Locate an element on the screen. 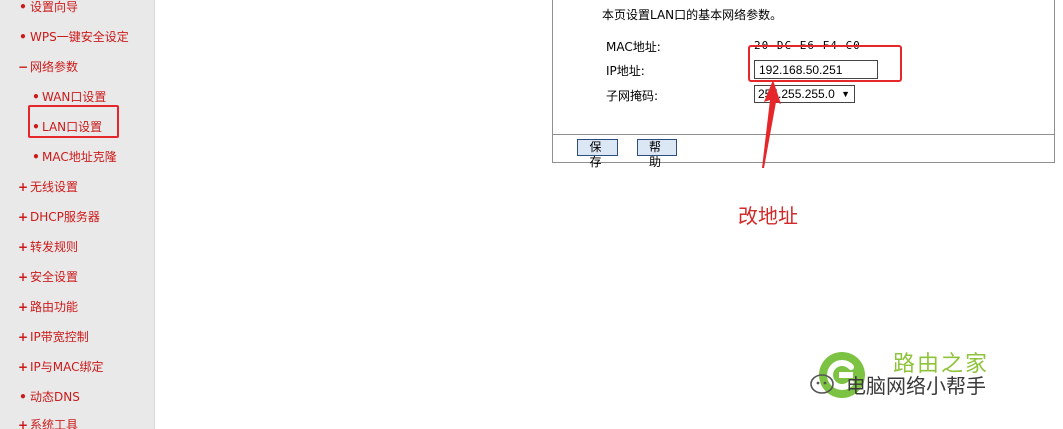 This screenshot has height=429, width=1063. sidebar-item-network-params: − 网络参数 is located at coordinates (77, 67).